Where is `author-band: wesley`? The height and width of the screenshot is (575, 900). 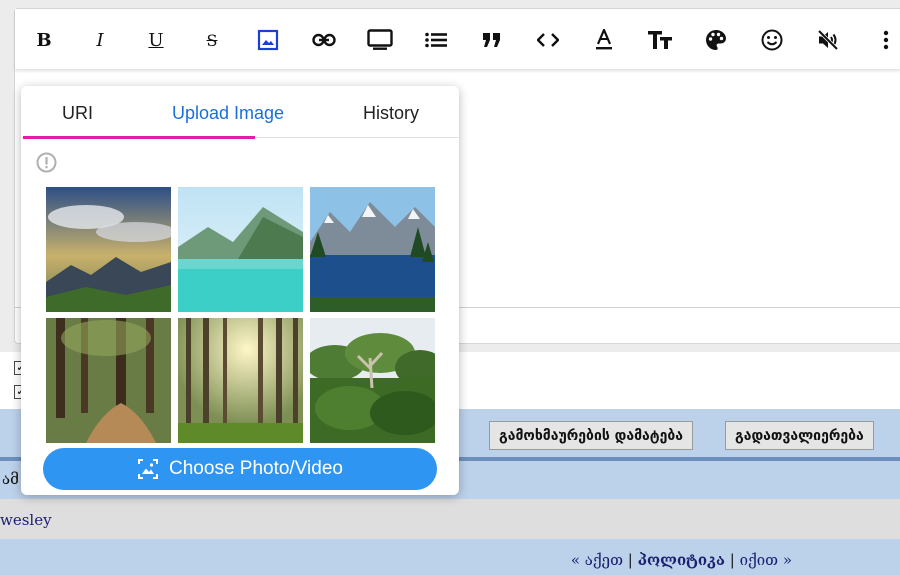 author-band: wesley is located at coordinates (450, 519).